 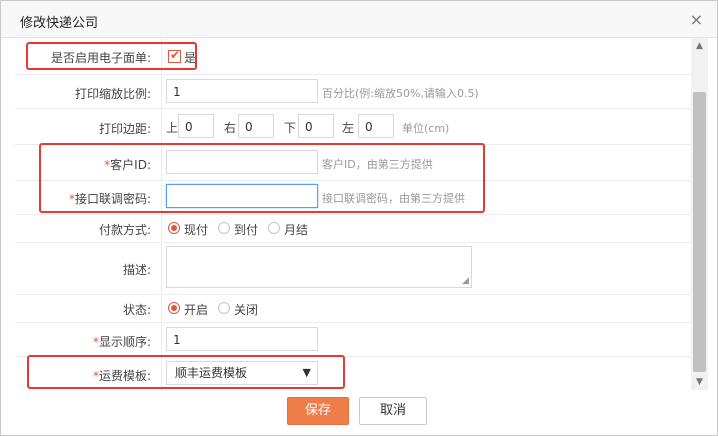 What do you see at coordinates (359, 19) in the screenshot?
I see `dialog-titlebar: 修改快递公司 ×` at bounding box center [359, 19].